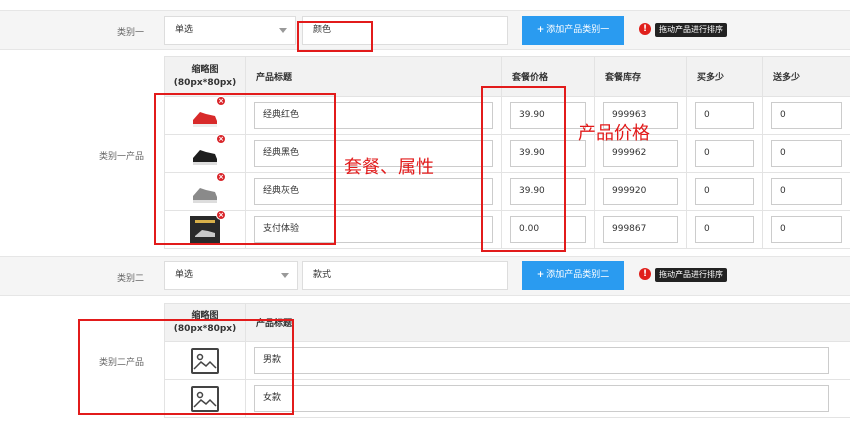 The width and height of the screenshot is (850, 429). I want to click on stock-cell: 999867, so click(640, 229).